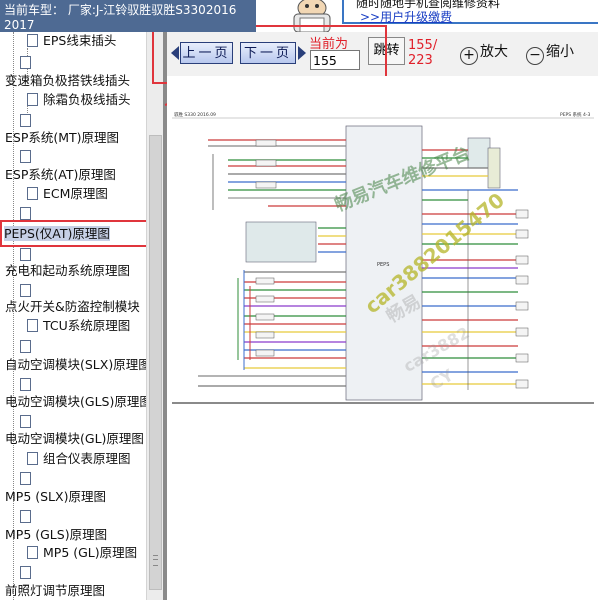 The width and height of the screenshot is (598, 600). What do you see at coordinates (67, 194) in the screenshot?
I see `tree-item-ecm: ECM原理图` at bounding box center [67, 194].